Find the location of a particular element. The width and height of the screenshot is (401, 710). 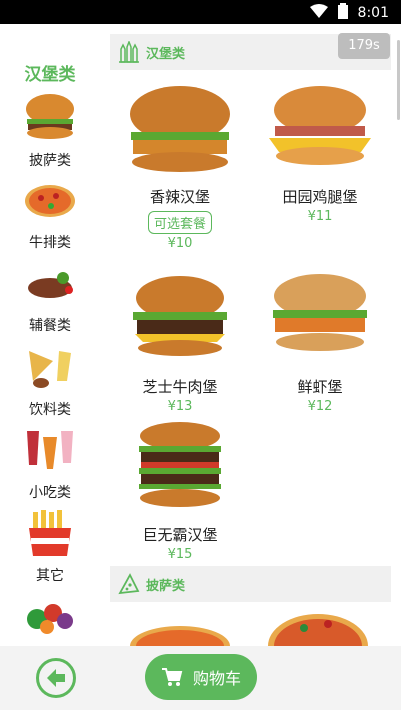

sidebar-item-label: 小吃类 is located at coordinates (50, 493).